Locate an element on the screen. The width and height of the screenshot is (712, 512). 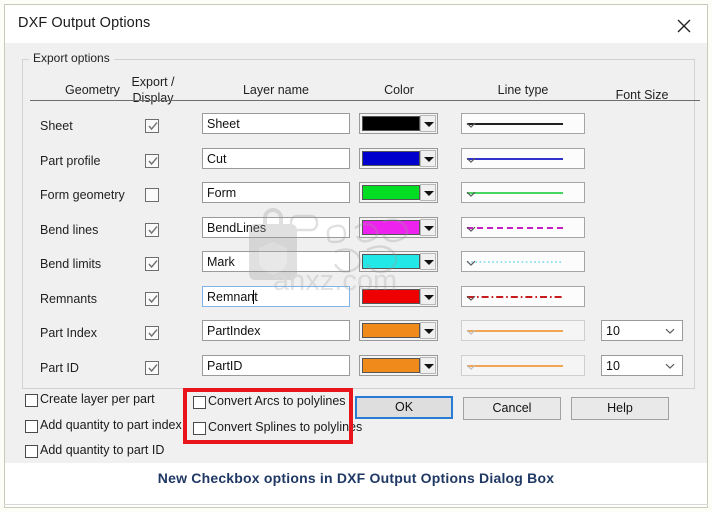
table-row: Part profile Cut is located at coordinates (356, 164).